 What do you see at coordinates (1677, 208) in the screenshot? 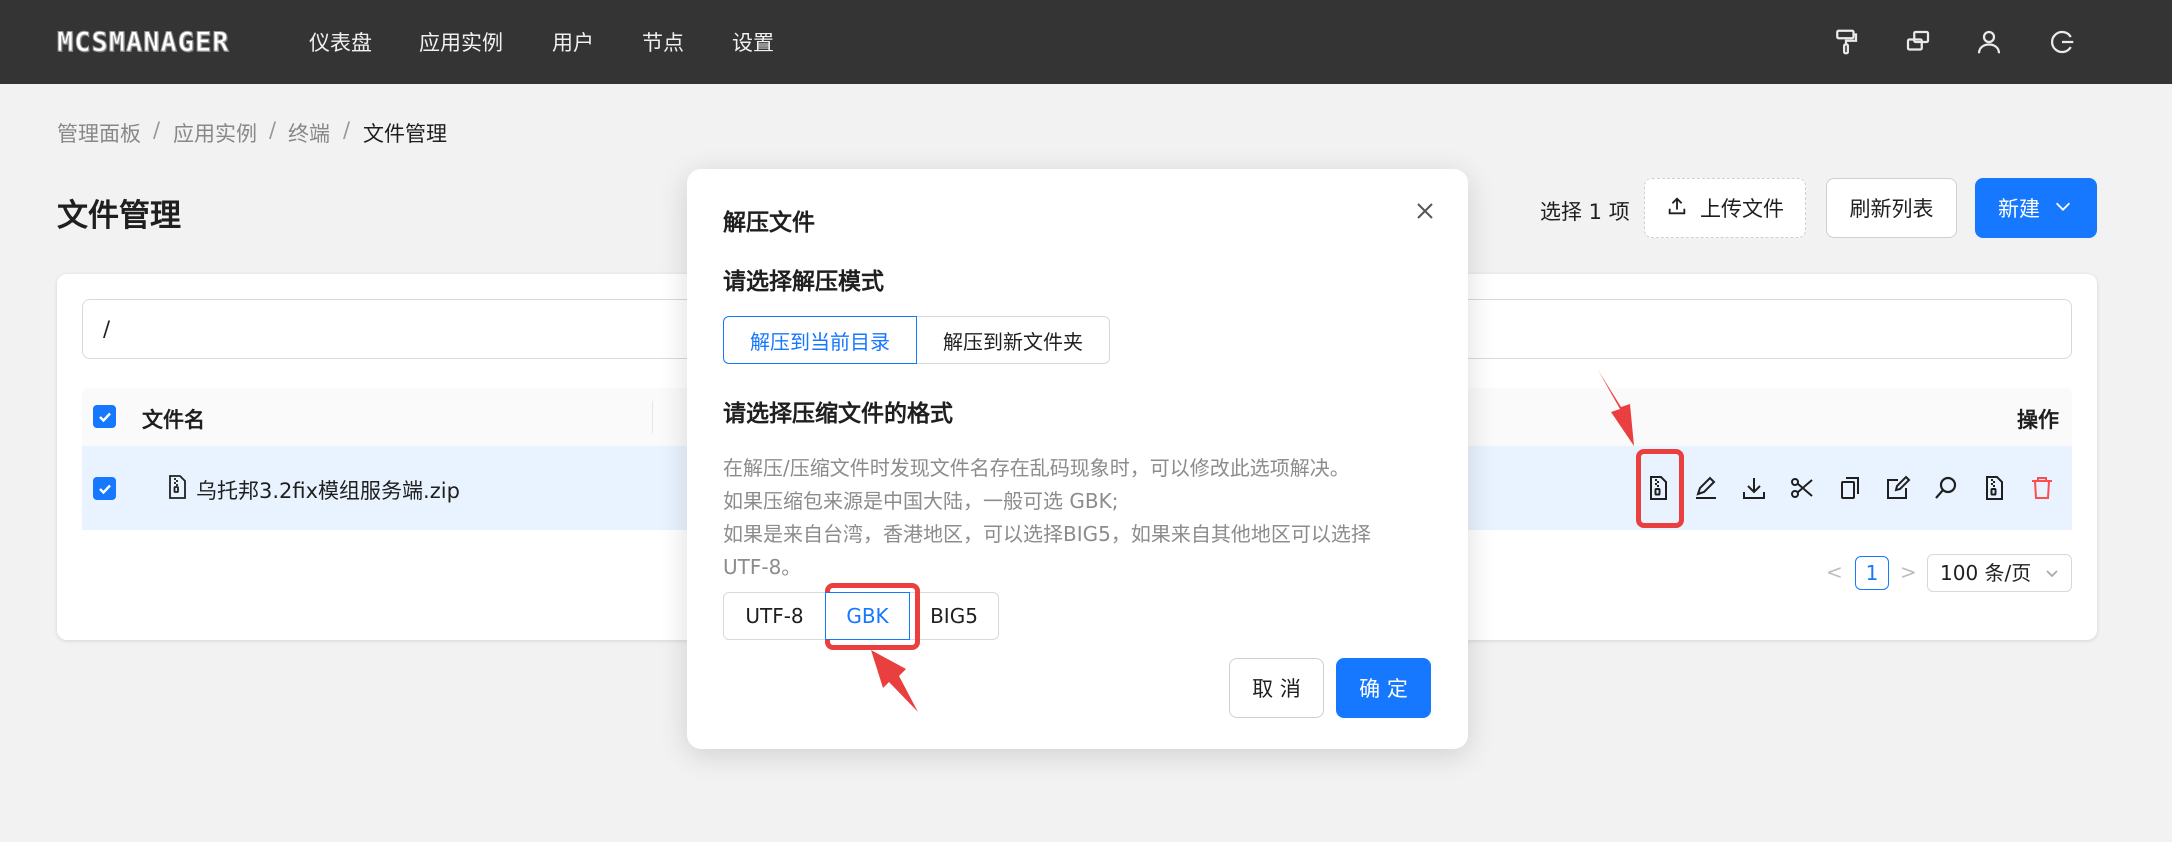
I see `upload-icon` at bounding box center [1677, 208].